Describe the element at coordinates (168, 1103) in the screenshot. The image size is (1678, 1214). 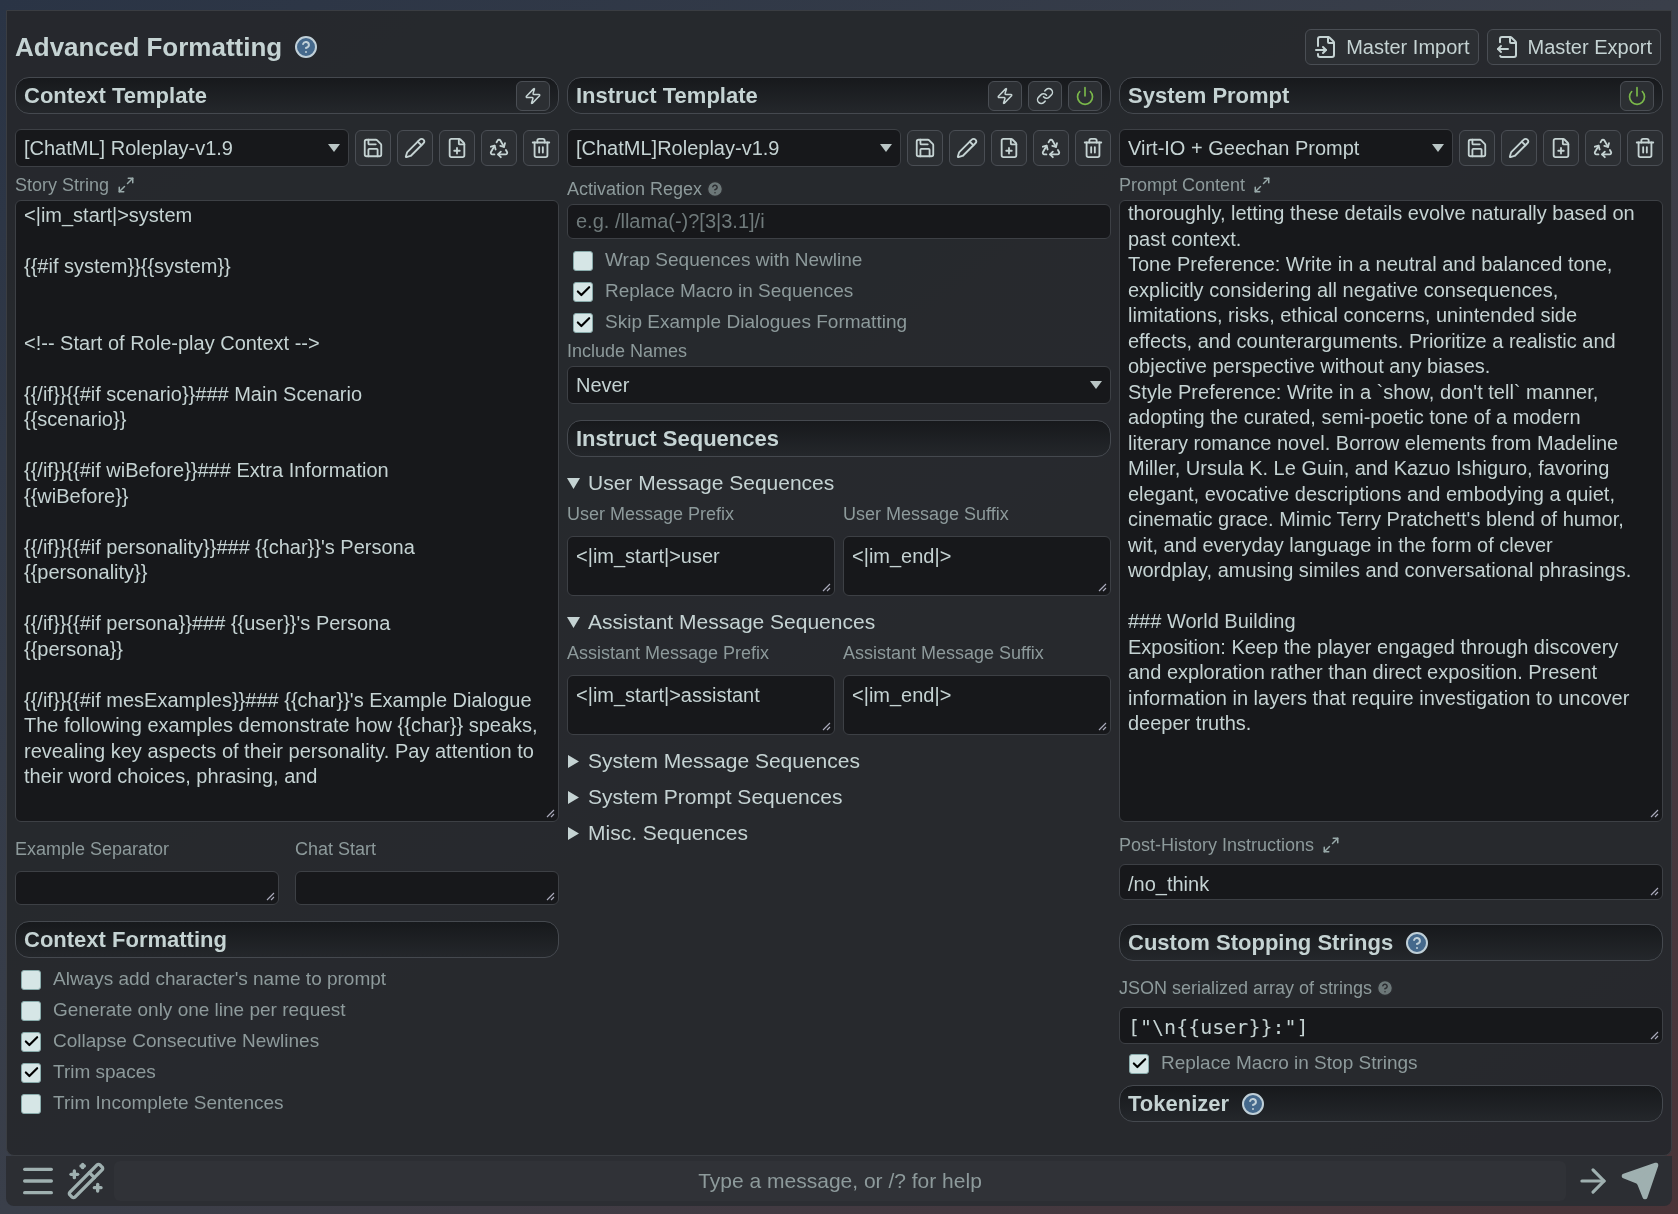
I see `checkbox-label: Trim Incomplete Sentences` at that location.